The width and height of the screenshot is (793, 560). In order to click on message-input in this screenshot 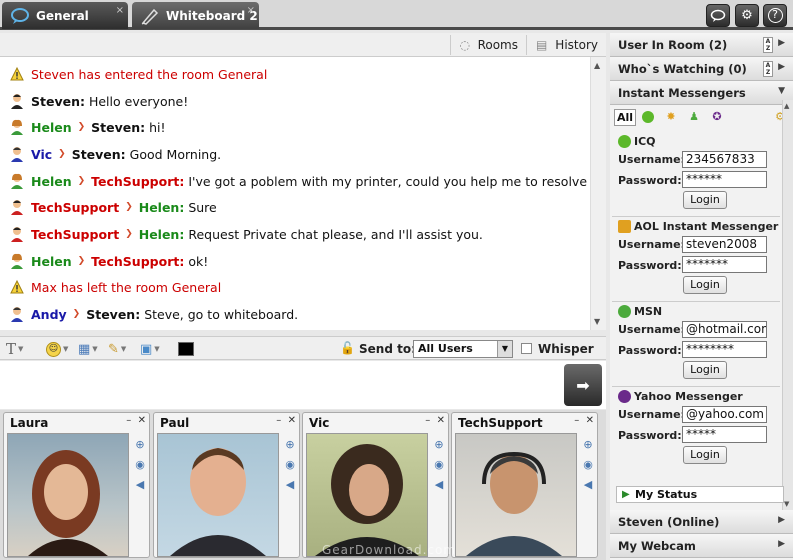, I will do `click(303, 385)`.